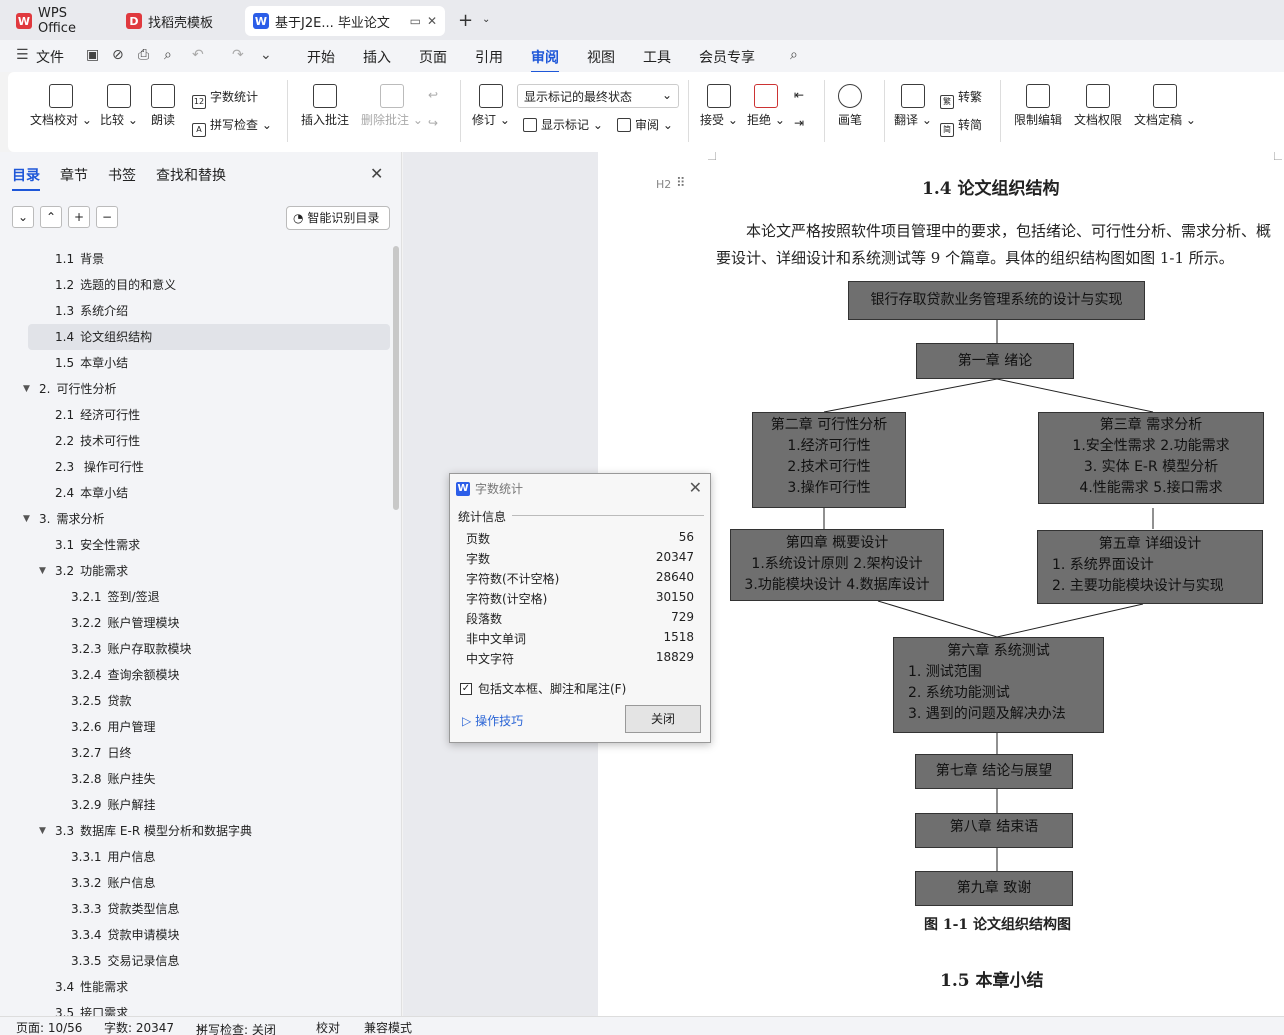  What do you see at coordinates (961, 98) in the screenshot?
I see `to-traditional-button: 繁转繁` at bounding box center [961, 98].